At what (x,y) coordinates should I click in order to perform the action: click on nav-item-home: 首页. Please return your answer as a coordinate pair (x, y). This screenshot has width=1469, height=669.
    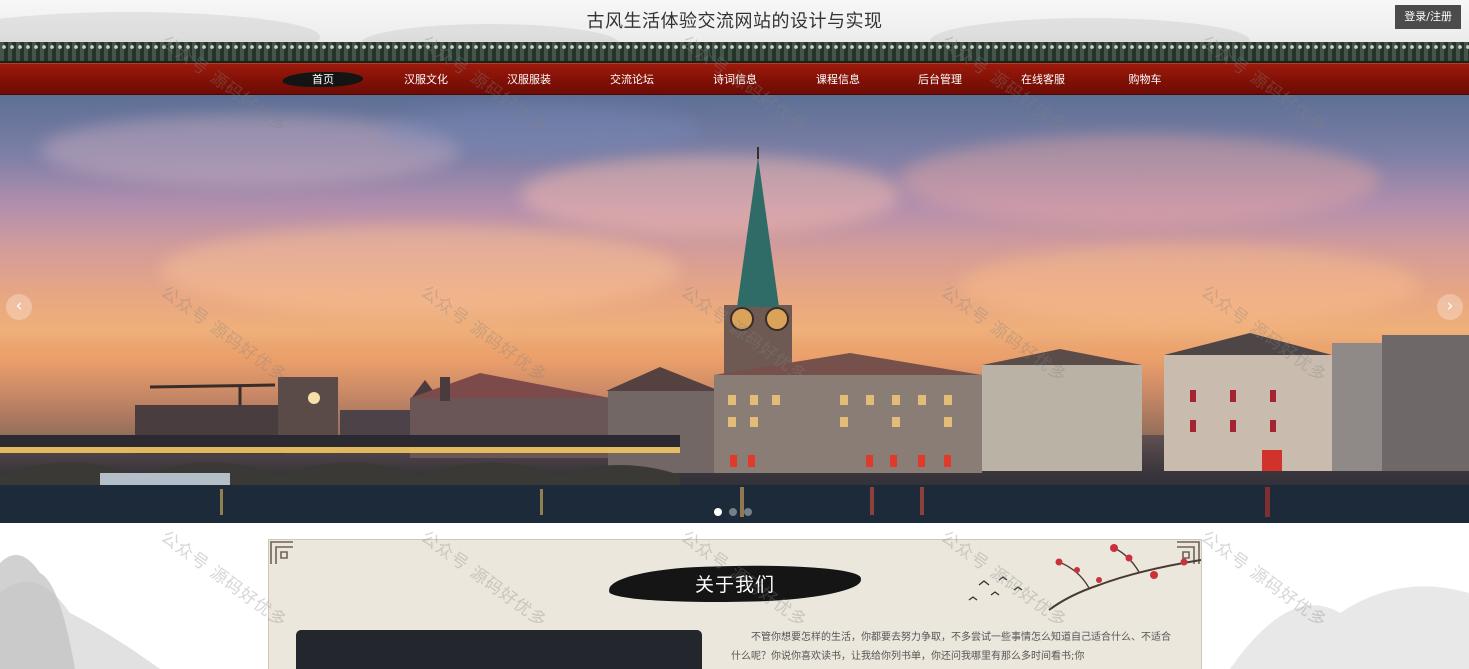
    Looking at the image, I should click on (323, 79).